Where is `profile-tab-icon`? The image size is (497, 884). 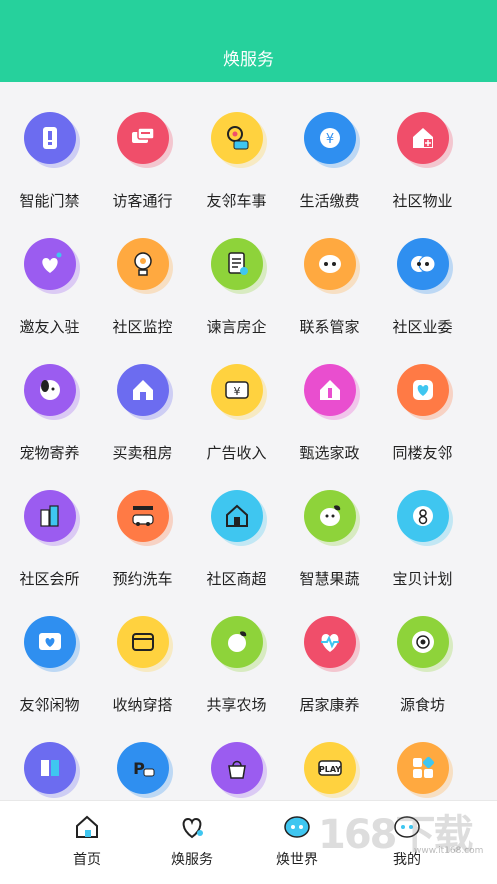
profile-tab-icon is located at coordinates (407, 827).